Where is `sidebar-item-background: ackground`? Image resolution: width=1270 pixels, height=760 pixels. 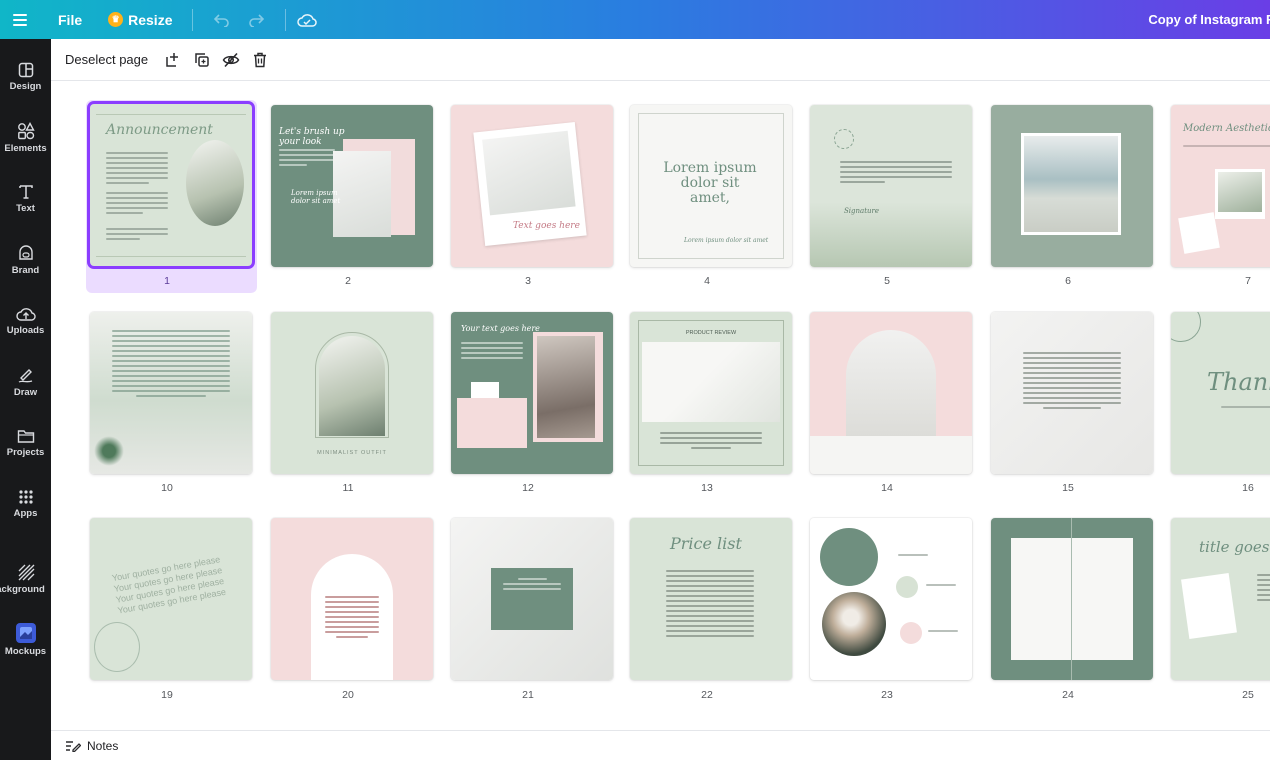
sidebar-item-background: ackground is located at coordinates (25, 579).